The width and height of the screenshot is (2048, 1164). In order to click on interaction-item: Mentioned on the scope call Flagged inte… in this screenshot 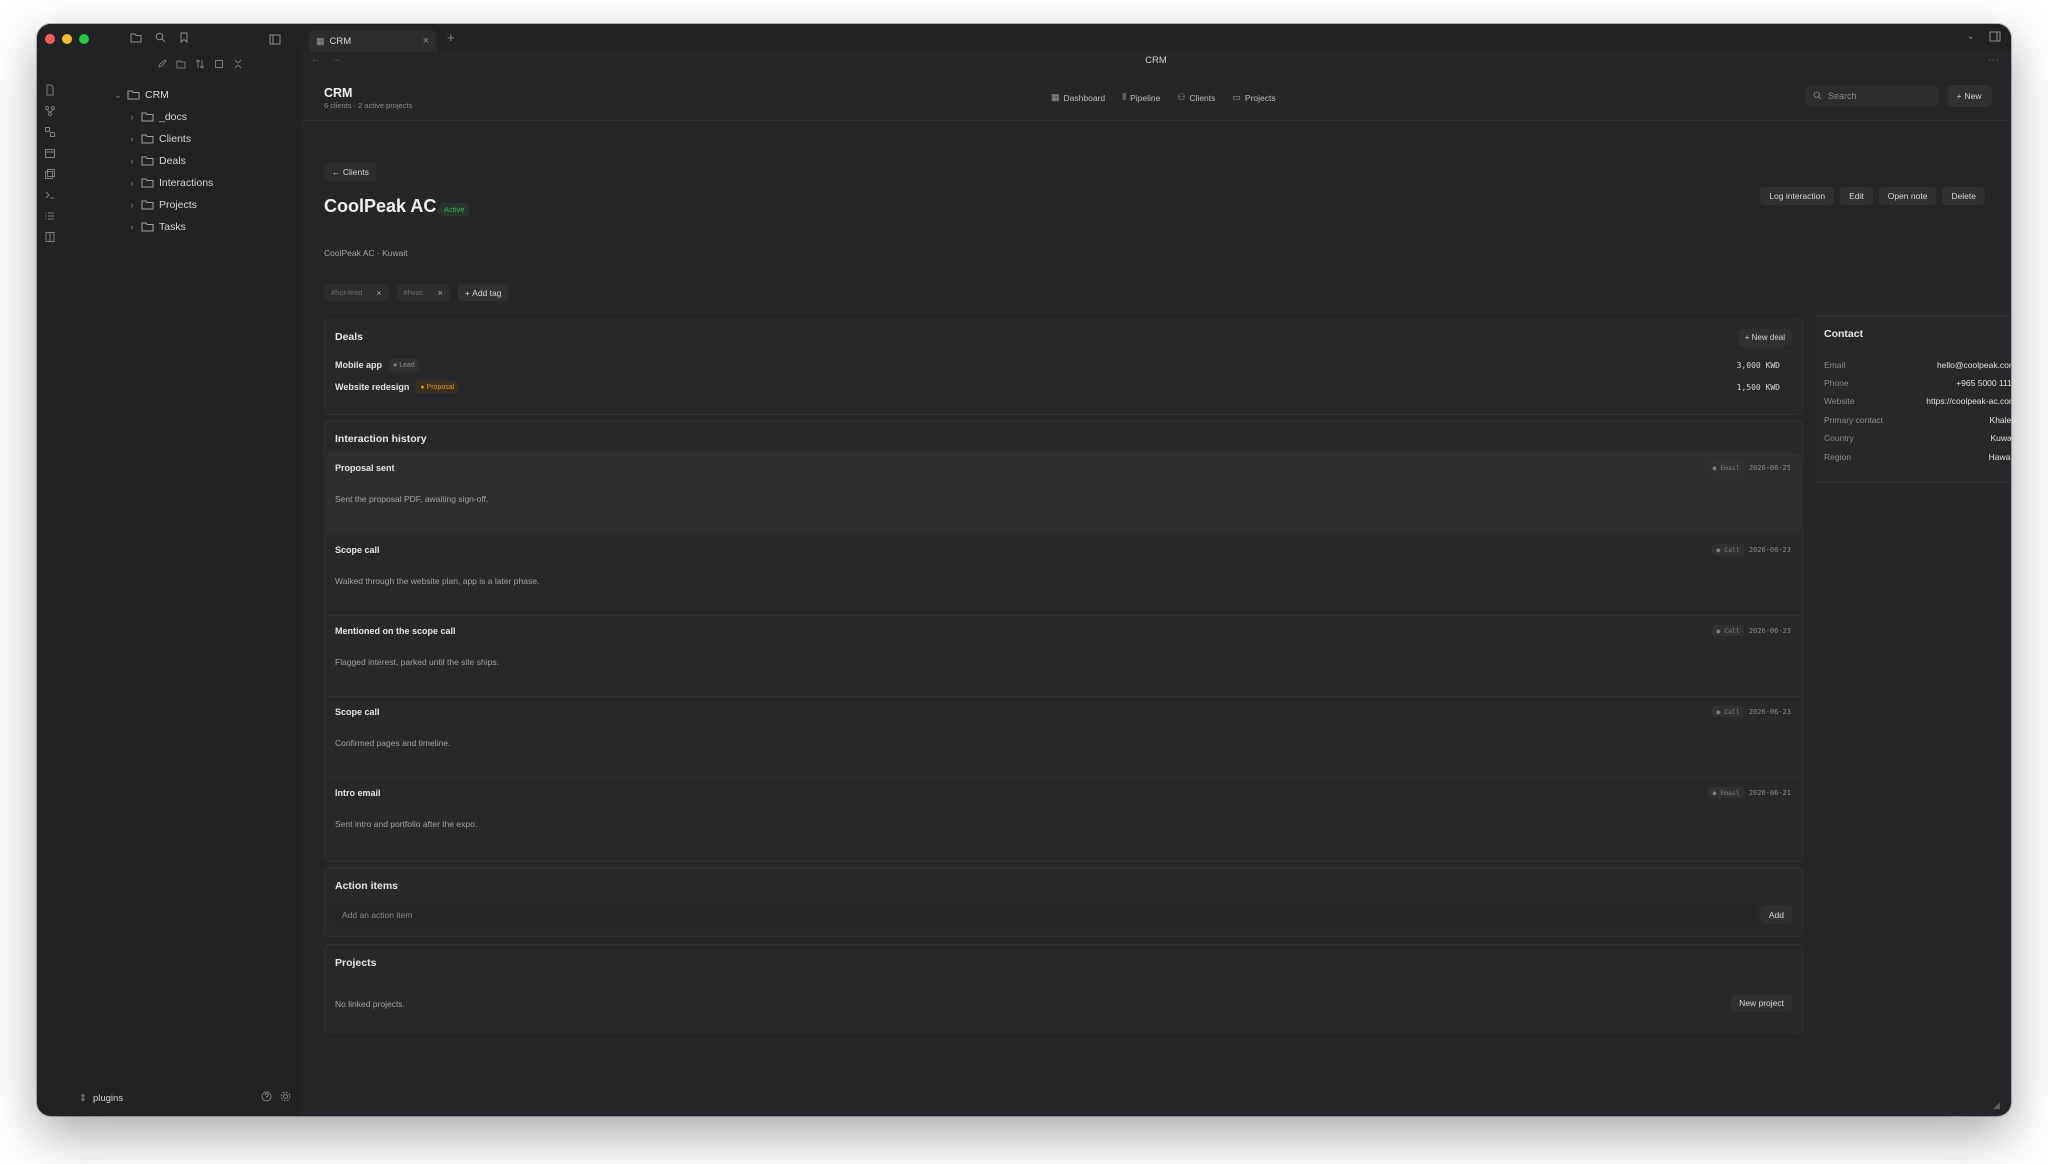, I will do `click(1063, 655)`.